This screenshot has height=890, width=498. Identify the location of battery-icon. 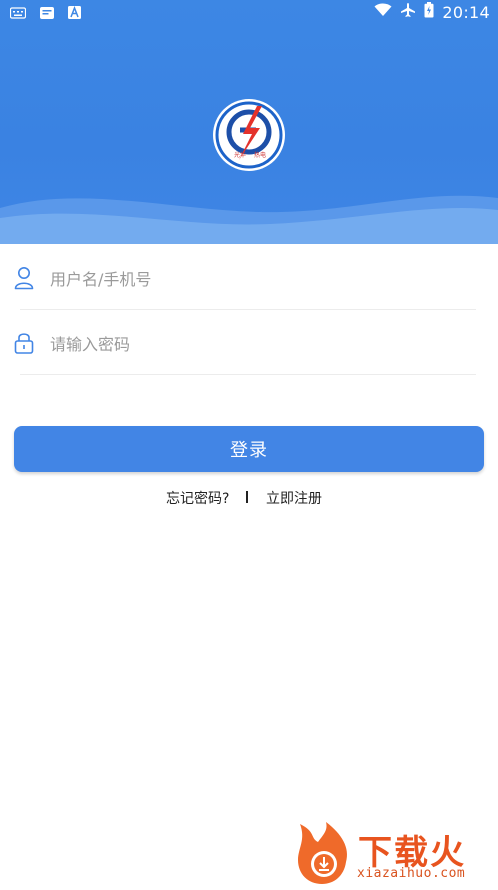
(429, 12).